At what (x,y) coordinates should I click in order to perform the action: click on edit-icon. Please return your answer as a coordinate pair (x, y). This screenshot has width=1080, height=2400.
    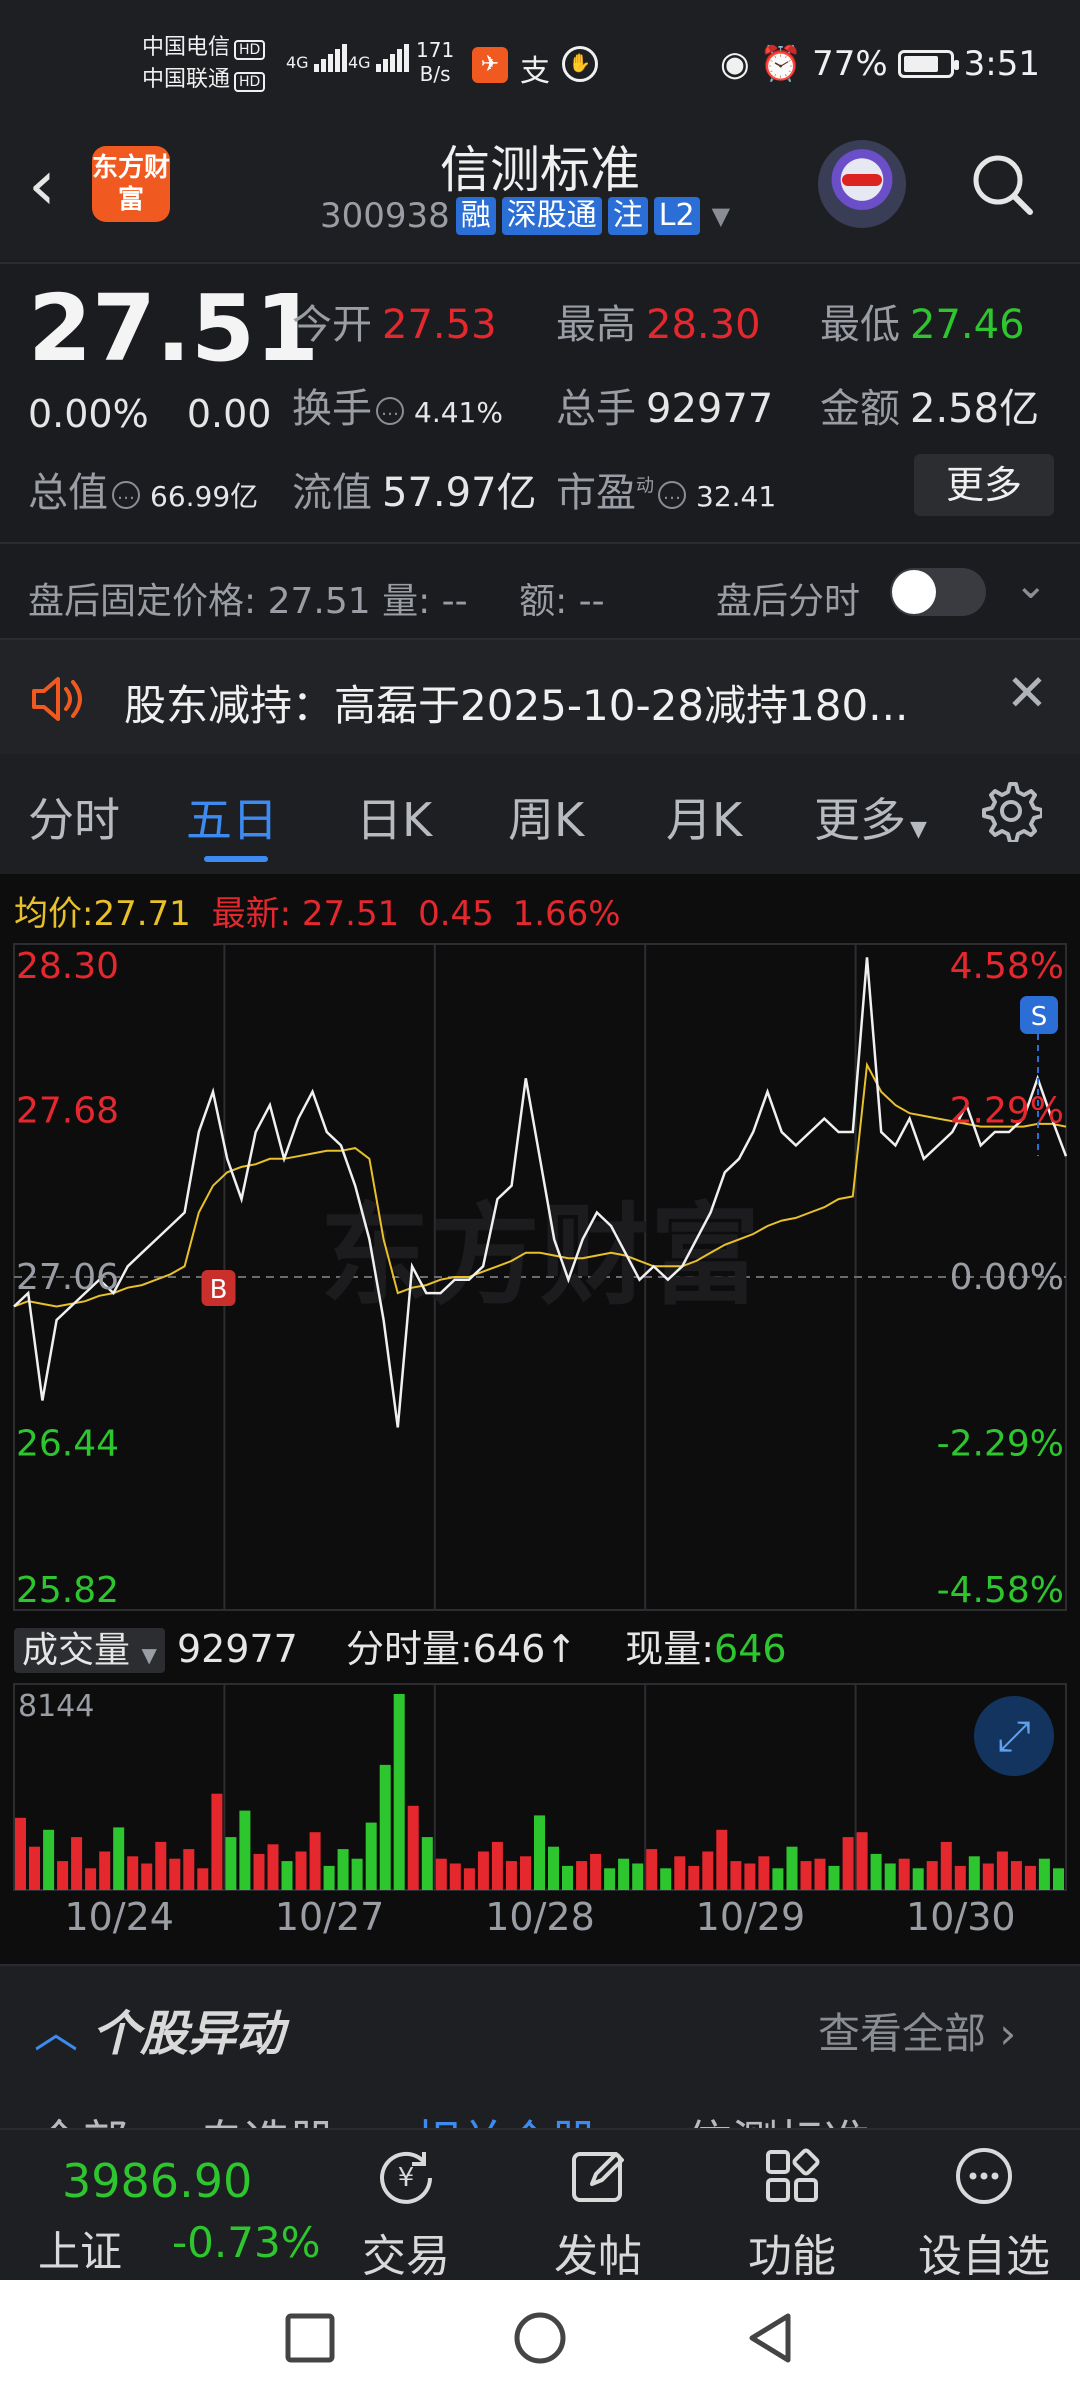
    Looking at the image, I should click on (598, 2177).